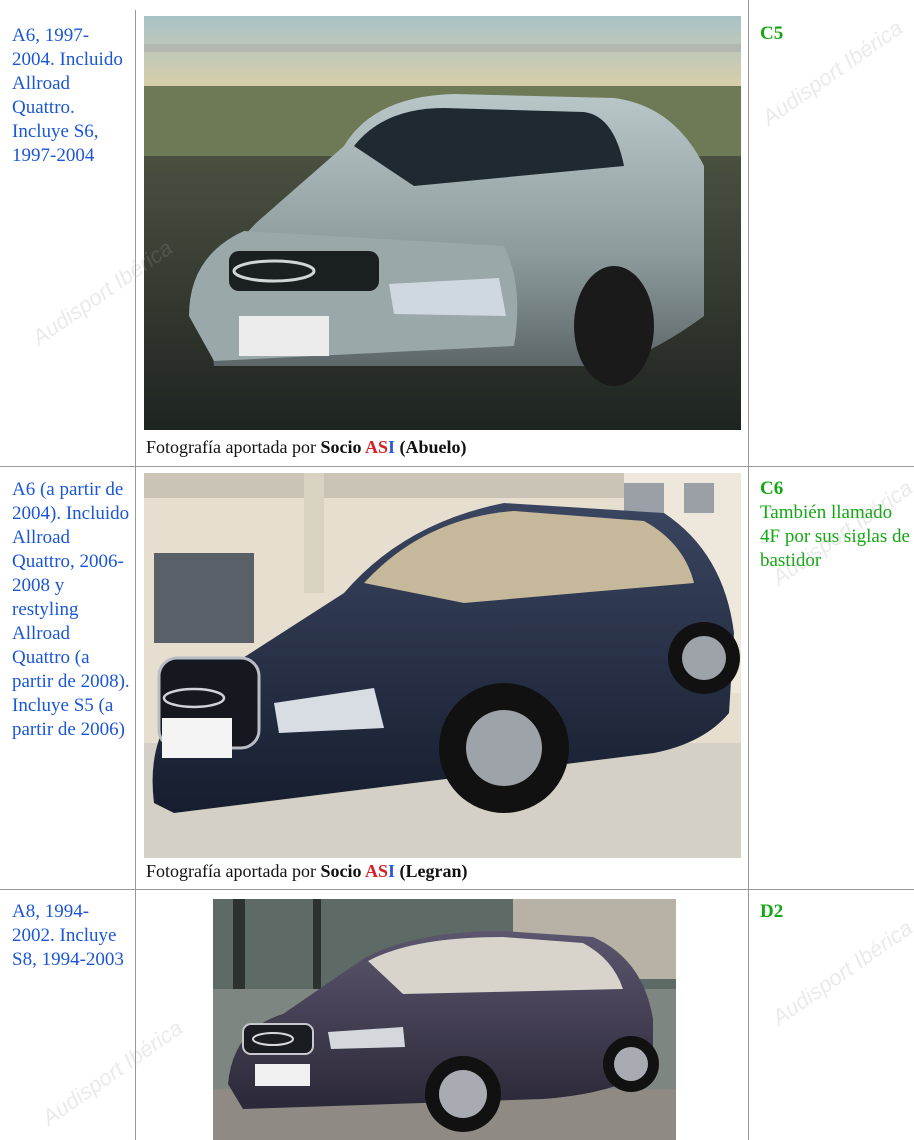 The height and width of the screenshot is (1140, 914). Describe the element at coordinates (835, 912) in the screenshot. I see `generation-label-d2: D2` at that location.